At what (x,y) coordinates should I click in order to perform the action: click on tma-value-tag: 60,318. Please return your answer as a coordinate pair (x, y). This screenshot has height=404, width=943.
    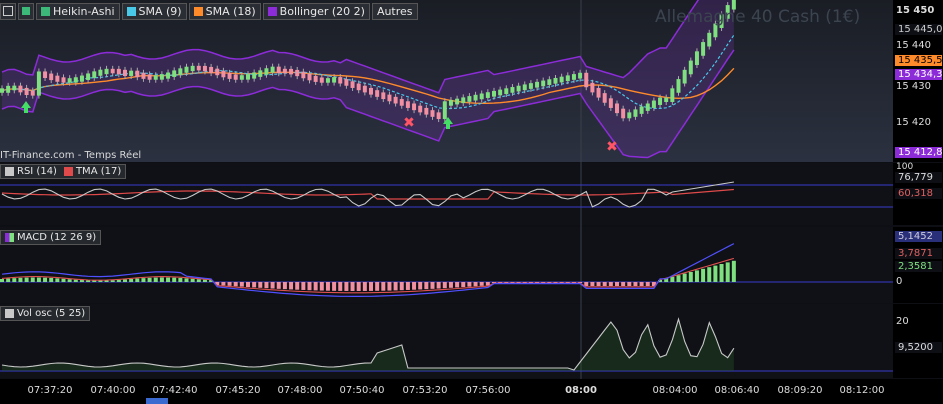
    Looking at the image, I should click on (918, 193).